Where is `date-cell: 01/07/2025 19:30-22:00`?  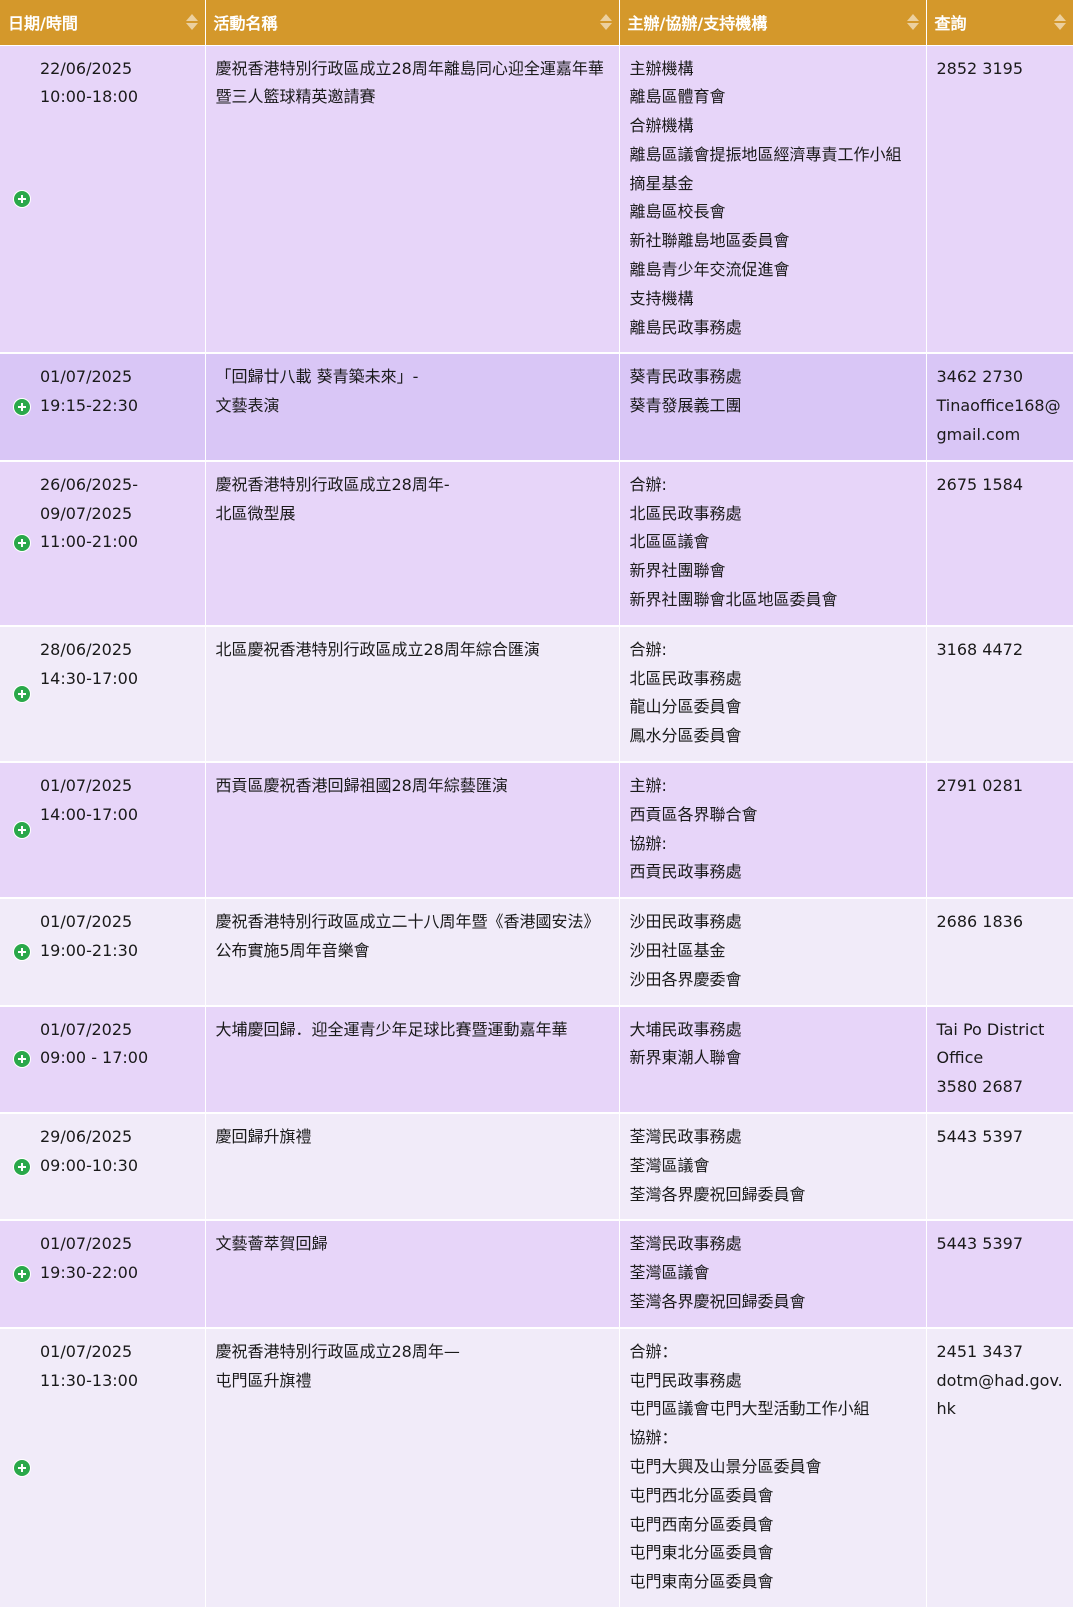 date-cell: 01/07/2025 19:30-22:00 is located at coordinates (103, 1274).